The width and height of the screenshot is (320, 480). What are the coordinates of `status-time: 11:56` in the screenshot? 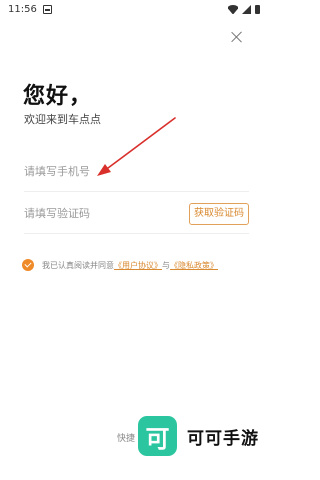 It's located at (22, 9).